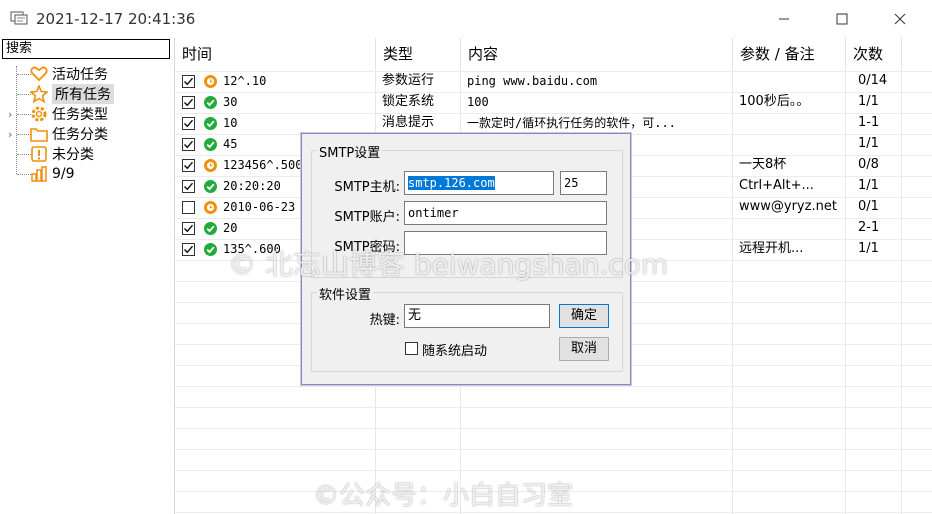 This screenshot has height=514, width=932. I want to click on sidebar-item-all-tasks: 所有任务, so click(72, 94).